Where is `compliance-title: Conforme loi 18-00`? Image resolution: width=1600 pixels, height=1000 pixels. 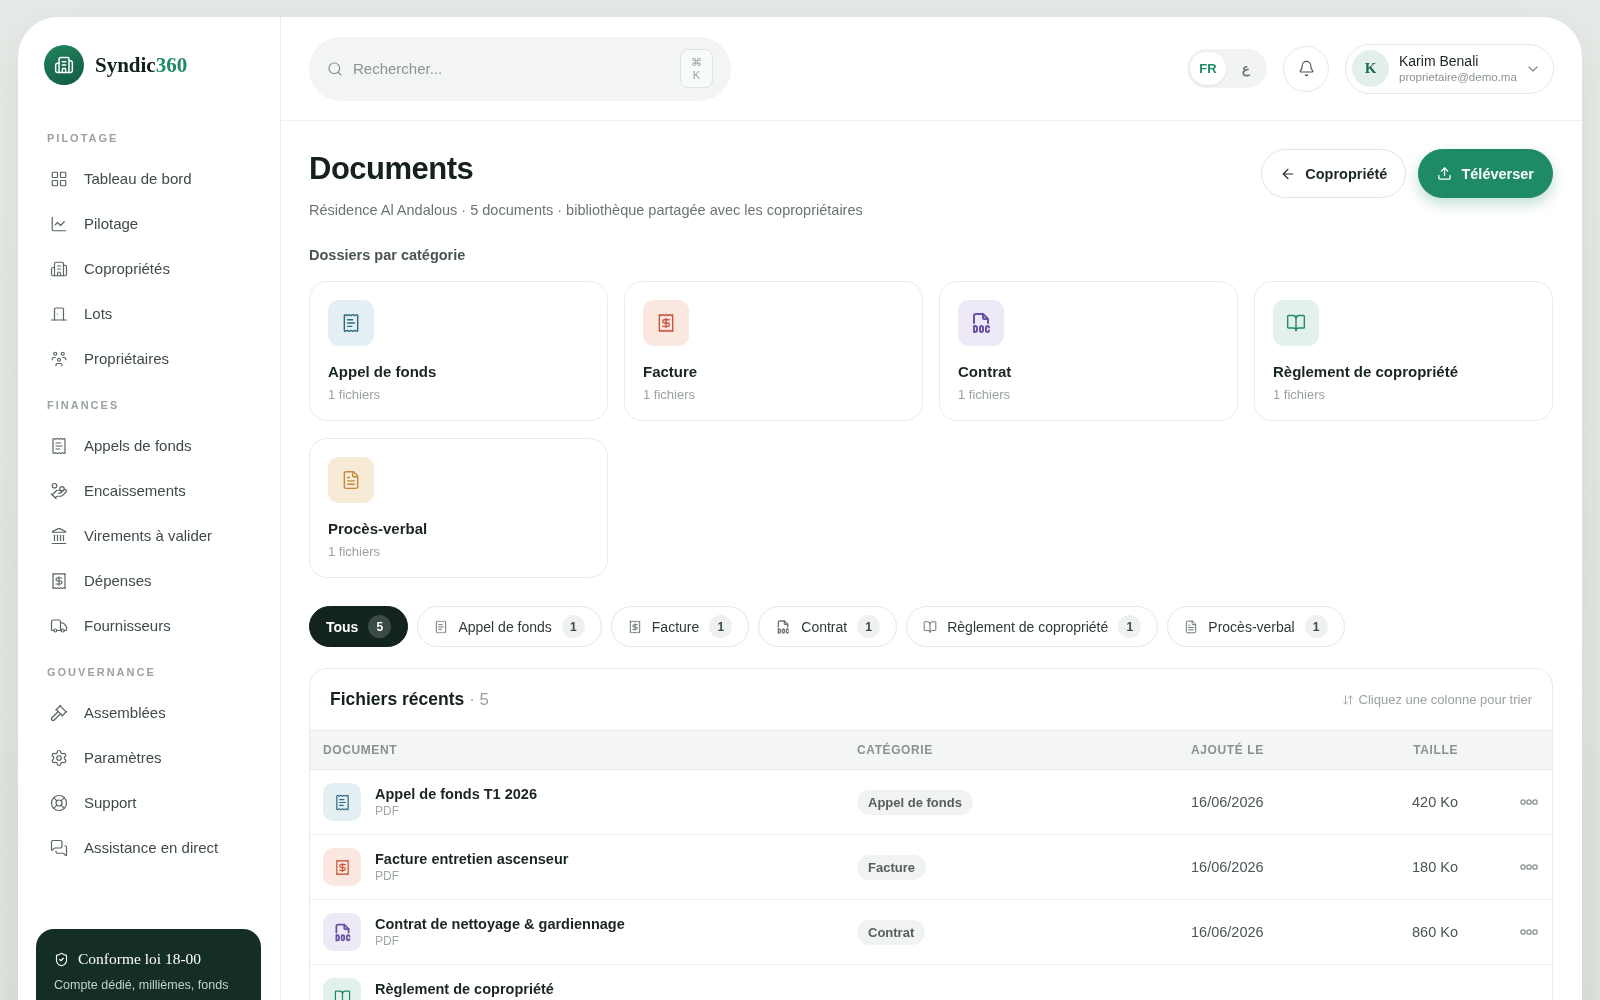 compliance-title: Conforme loi 18-00 is located at coordinates (140, 959).